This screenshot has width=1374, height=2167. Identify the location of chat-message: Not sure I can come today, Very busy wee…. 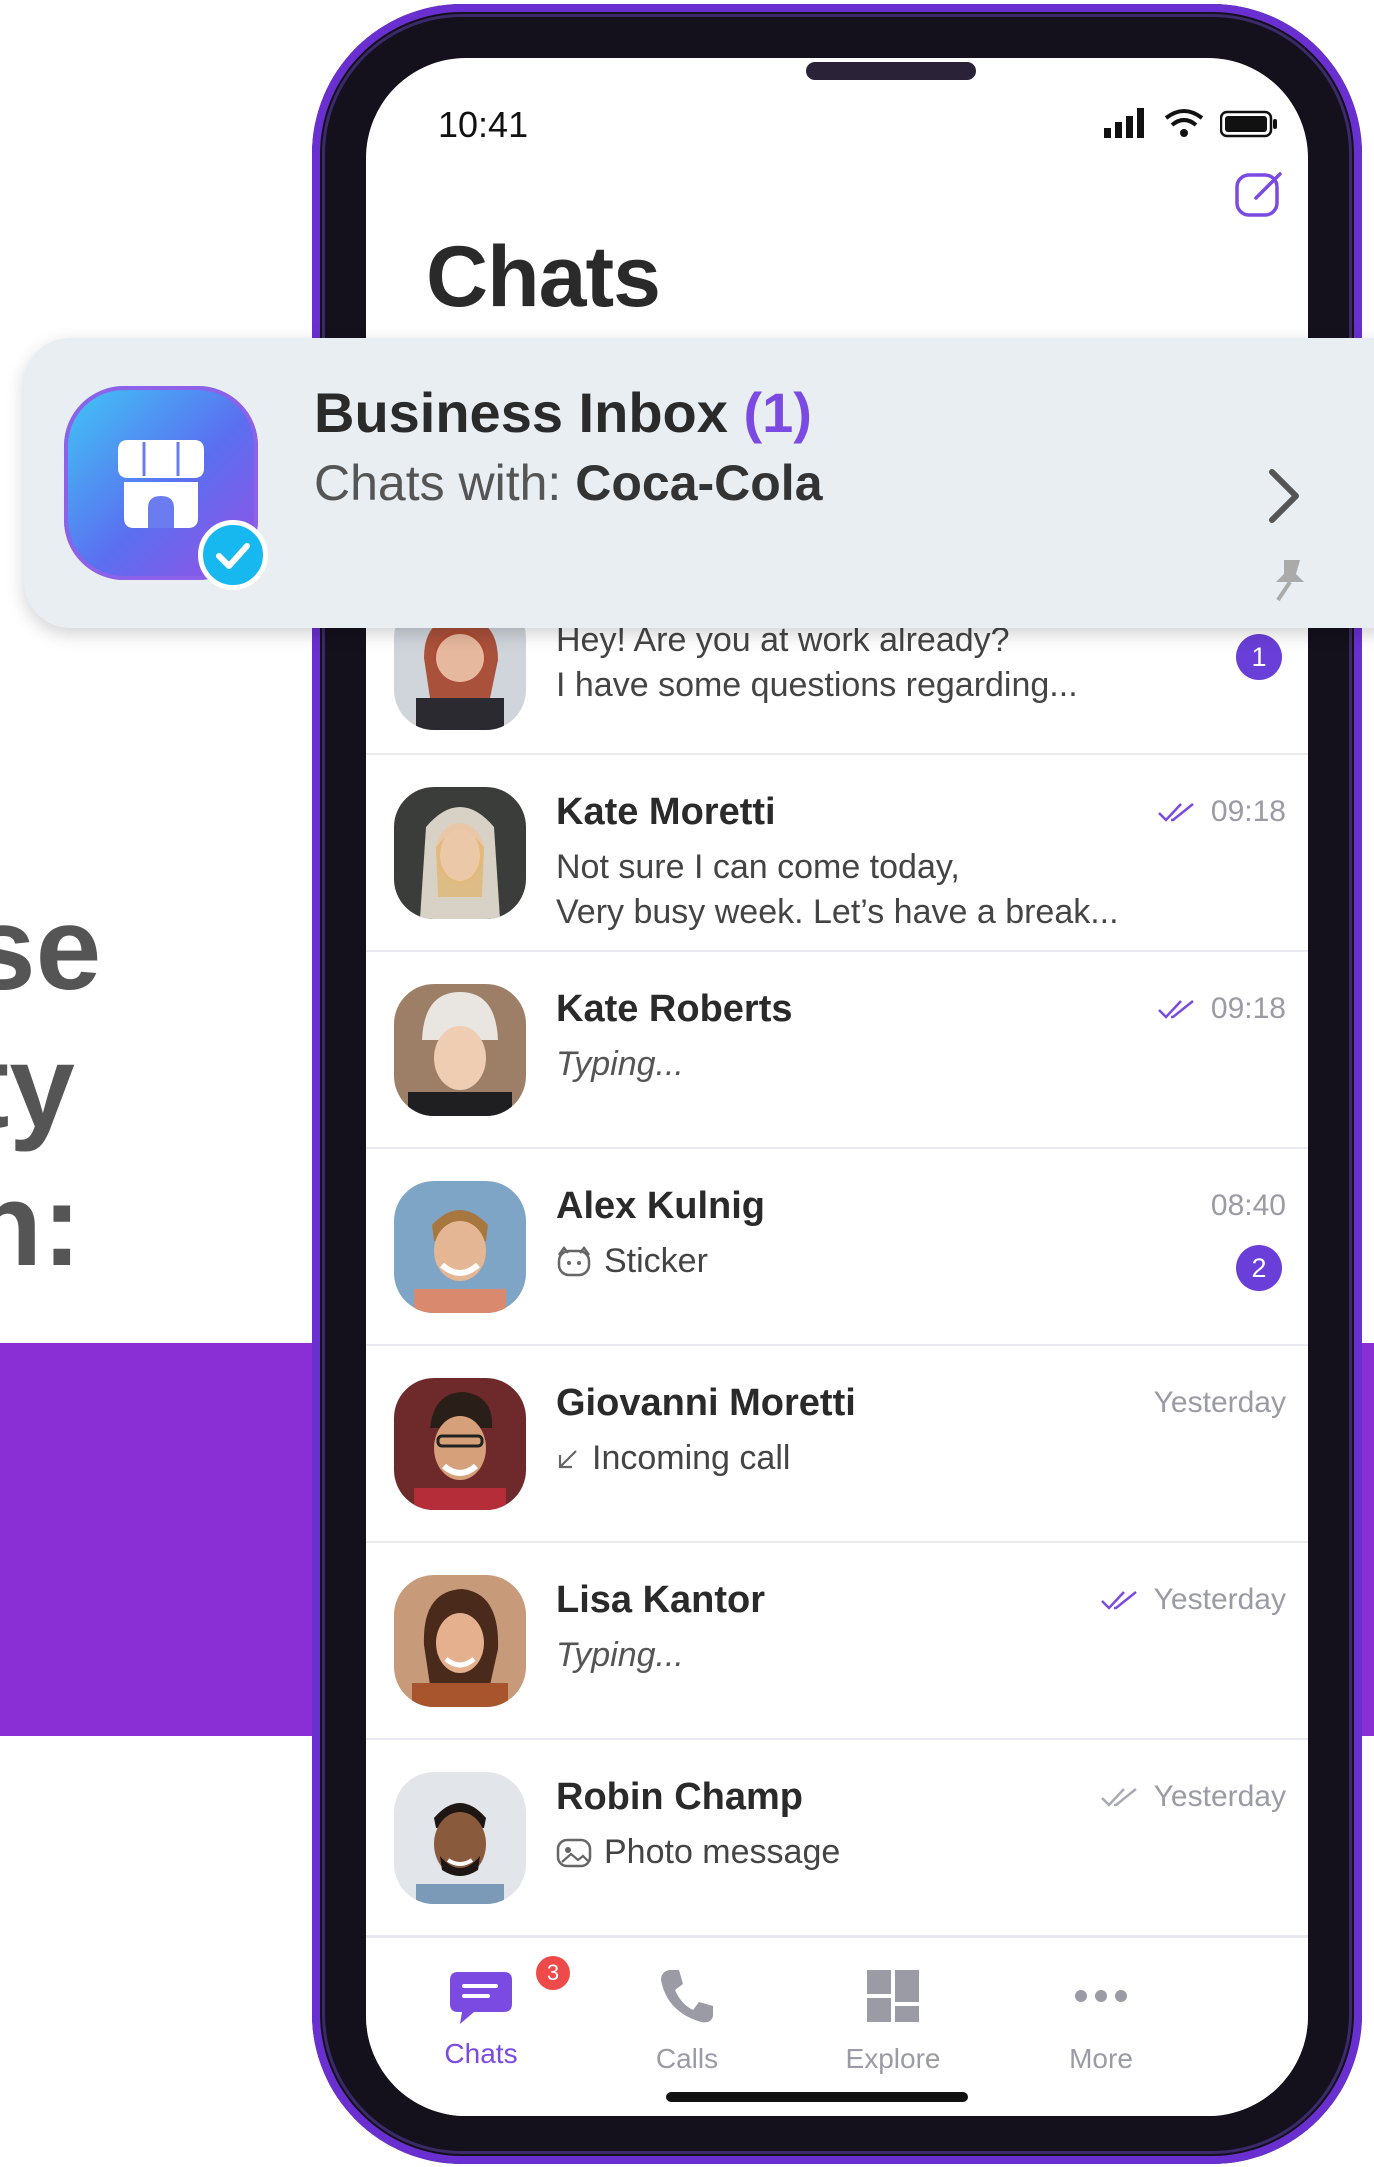
(856, 890).